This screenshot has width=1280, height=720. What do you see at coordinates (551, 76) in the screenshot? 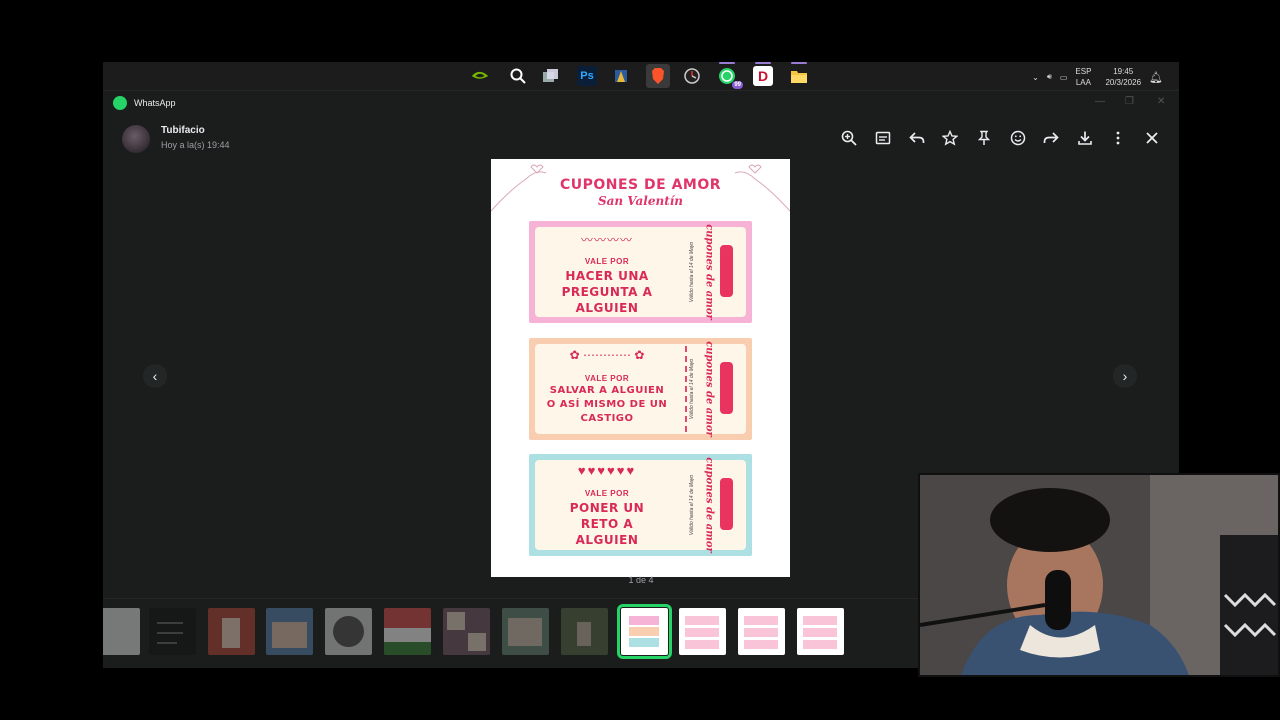
I see `task-view-icon` at bounding box center [551, 76].